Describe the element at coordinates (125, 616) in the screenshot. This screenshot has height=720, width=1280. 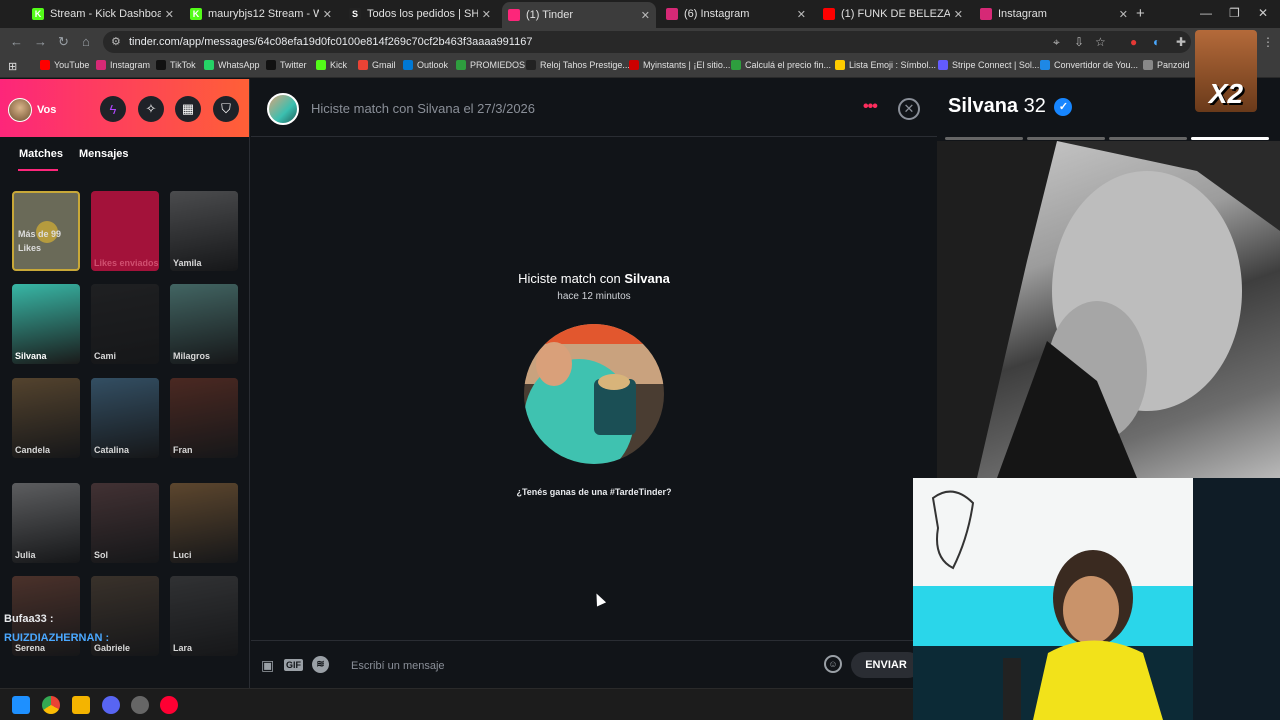
I see `match-card: Gabriele` at that location.